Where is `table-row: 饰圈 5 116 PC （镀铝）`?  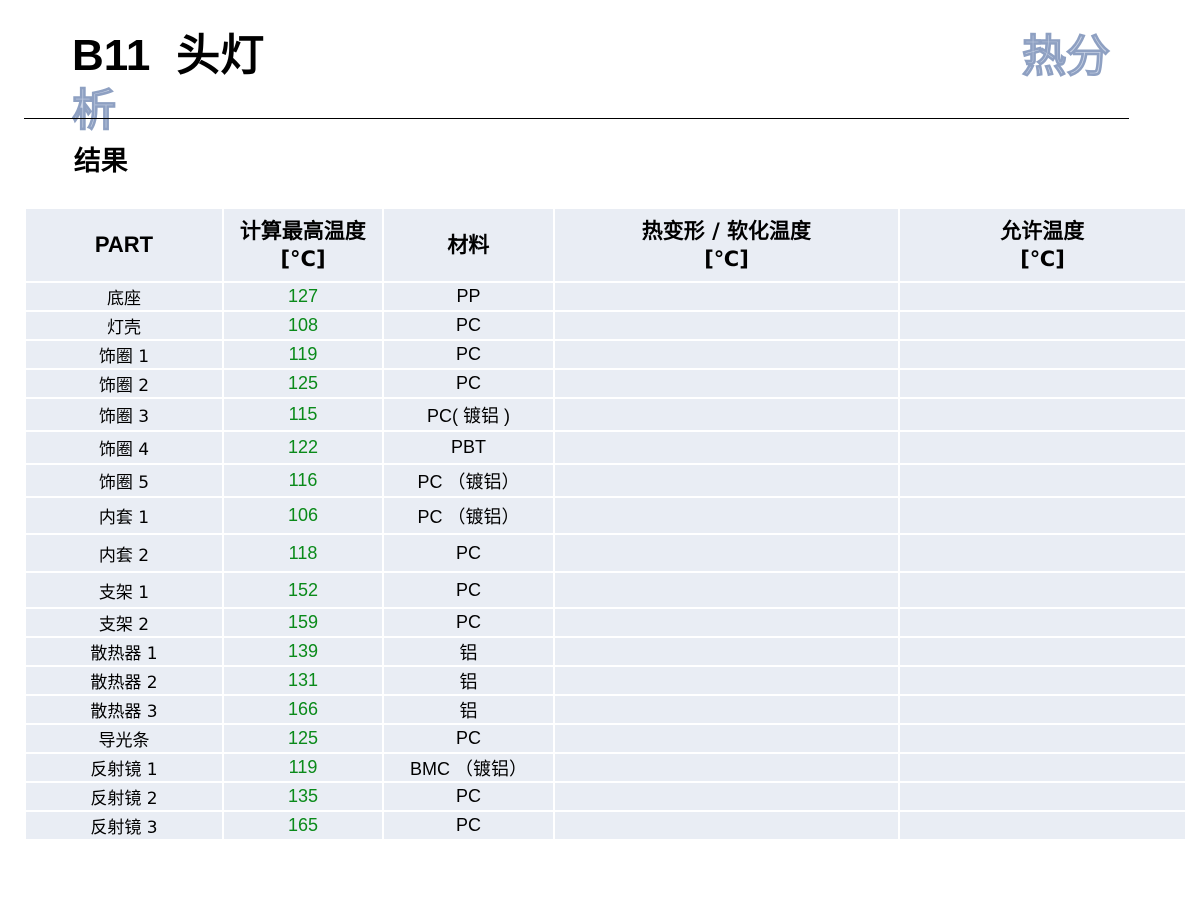
table-row: 饰圈 5 116 PC （镀铝） is located at coordinates (605, 480).